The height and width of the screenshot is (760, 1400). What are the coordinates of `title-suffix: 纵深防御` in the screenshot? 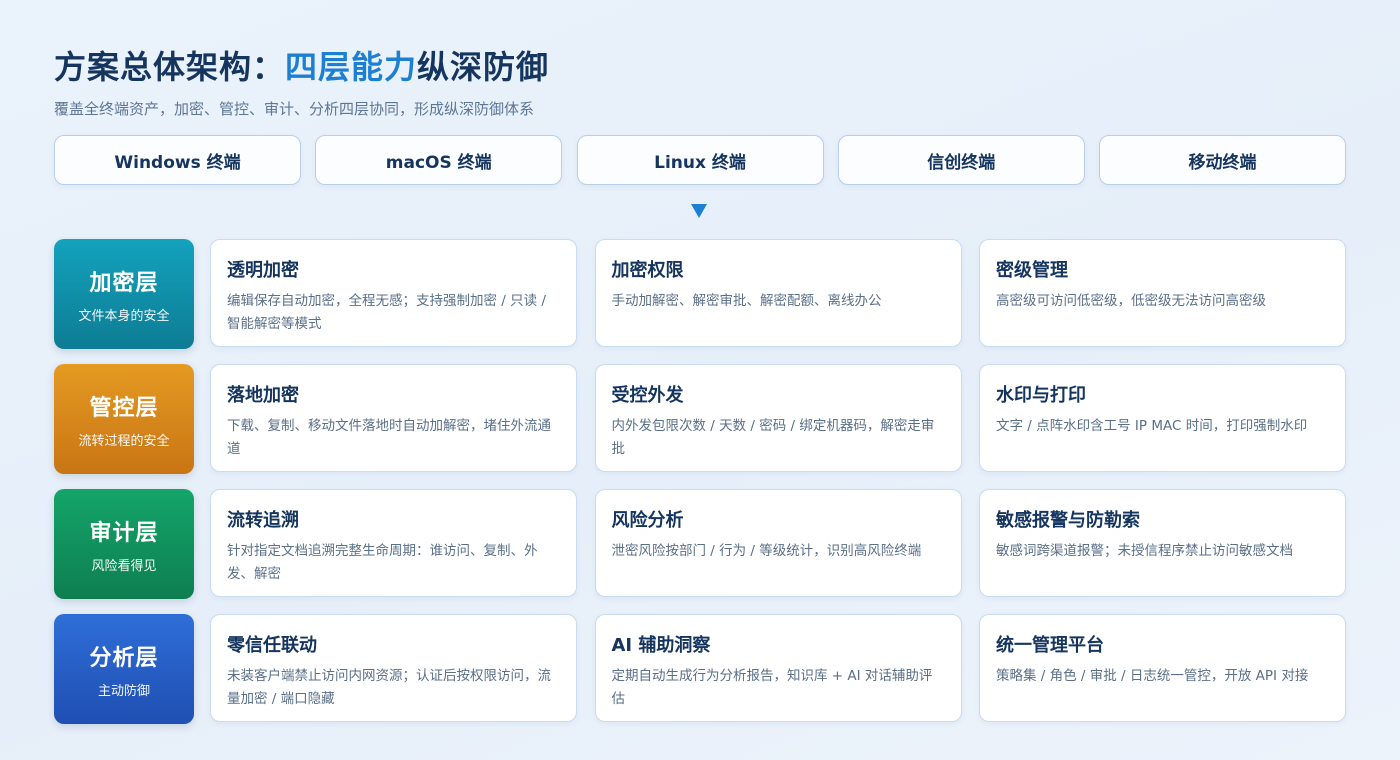 It's located at (483, 67).